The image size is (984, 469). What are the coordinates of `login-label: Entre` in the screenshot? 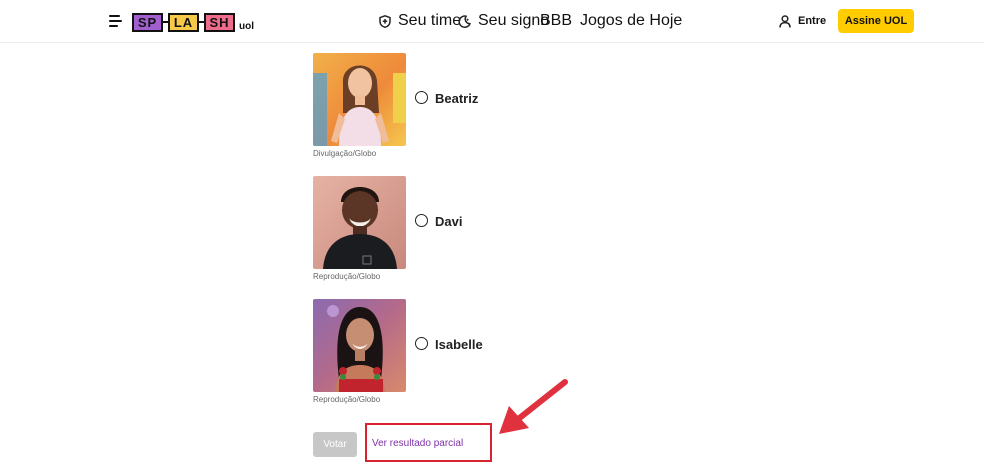 It's located at (812, 21).